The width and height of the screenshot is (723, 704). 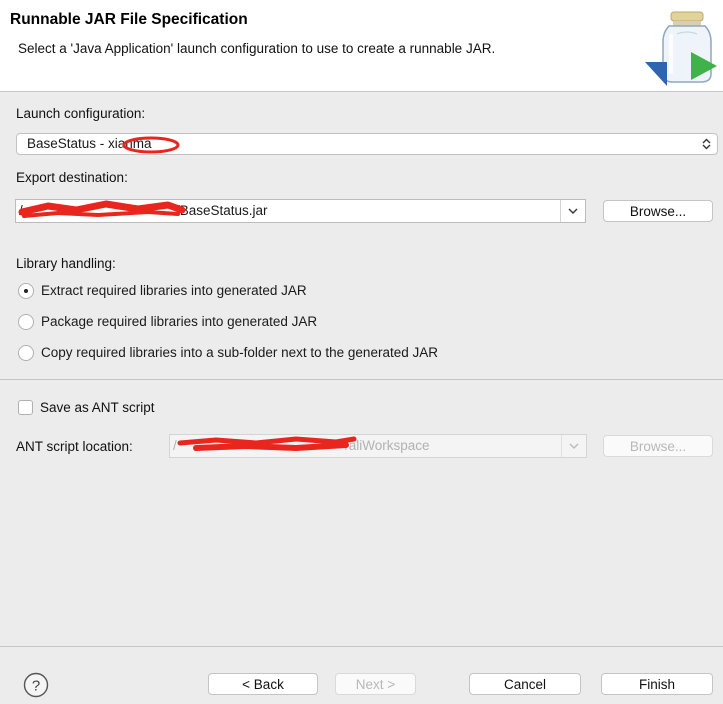 I want to click on page-title: Runnable JAR File Specification, so click(x=129, y=19).